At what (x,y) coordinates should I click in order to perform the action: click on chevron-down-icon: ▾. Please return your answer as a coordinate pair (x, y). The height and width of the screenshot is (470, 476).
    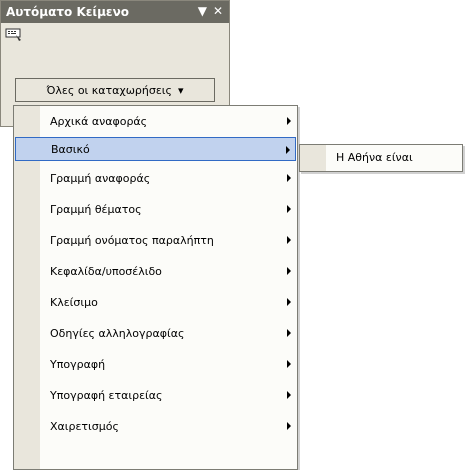
    Looking at the image, I should click on (181, 90).